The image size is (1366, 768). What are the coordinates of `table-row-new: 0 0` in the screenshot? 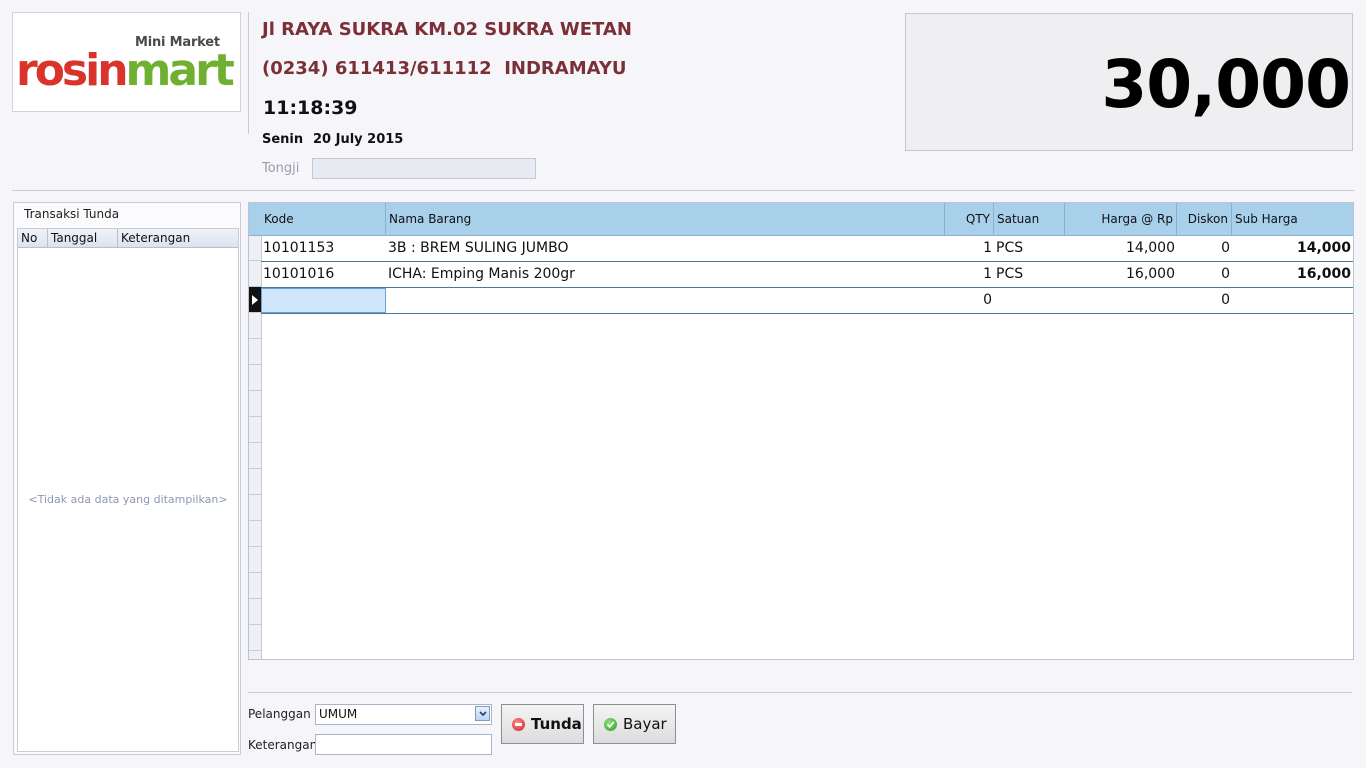 It's located at (807, 301).